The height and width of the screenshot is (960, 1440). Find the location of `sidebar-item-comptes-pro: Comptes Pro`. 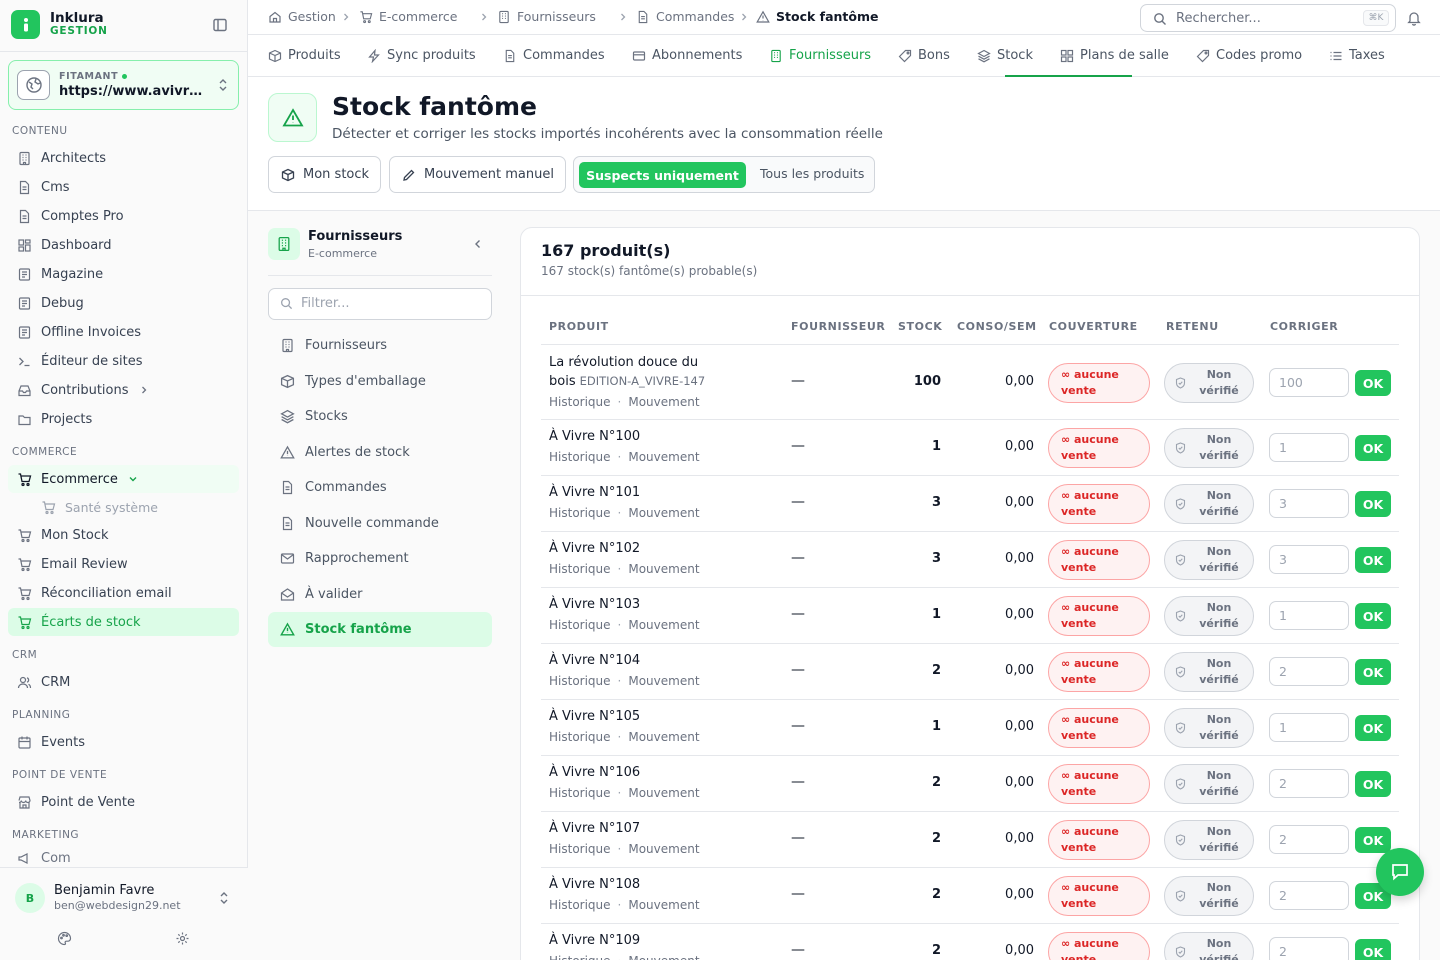

sidebar-item-comptes-pro: Comptes Pro is located at coordinates (123, 216).